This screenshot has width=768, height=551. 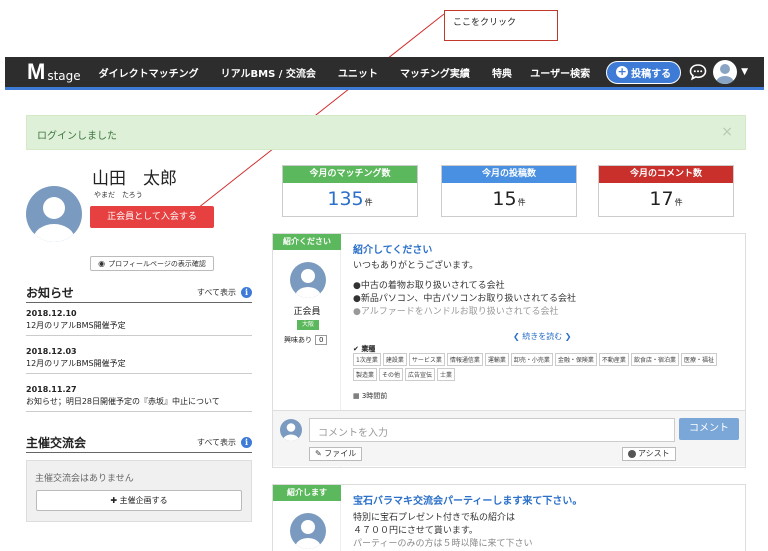 What do you see at coordinates (76, 363) in the screenshot?
I see `news-text: 12月のリアルBMS開催予定` at bounding box center [76, 363].